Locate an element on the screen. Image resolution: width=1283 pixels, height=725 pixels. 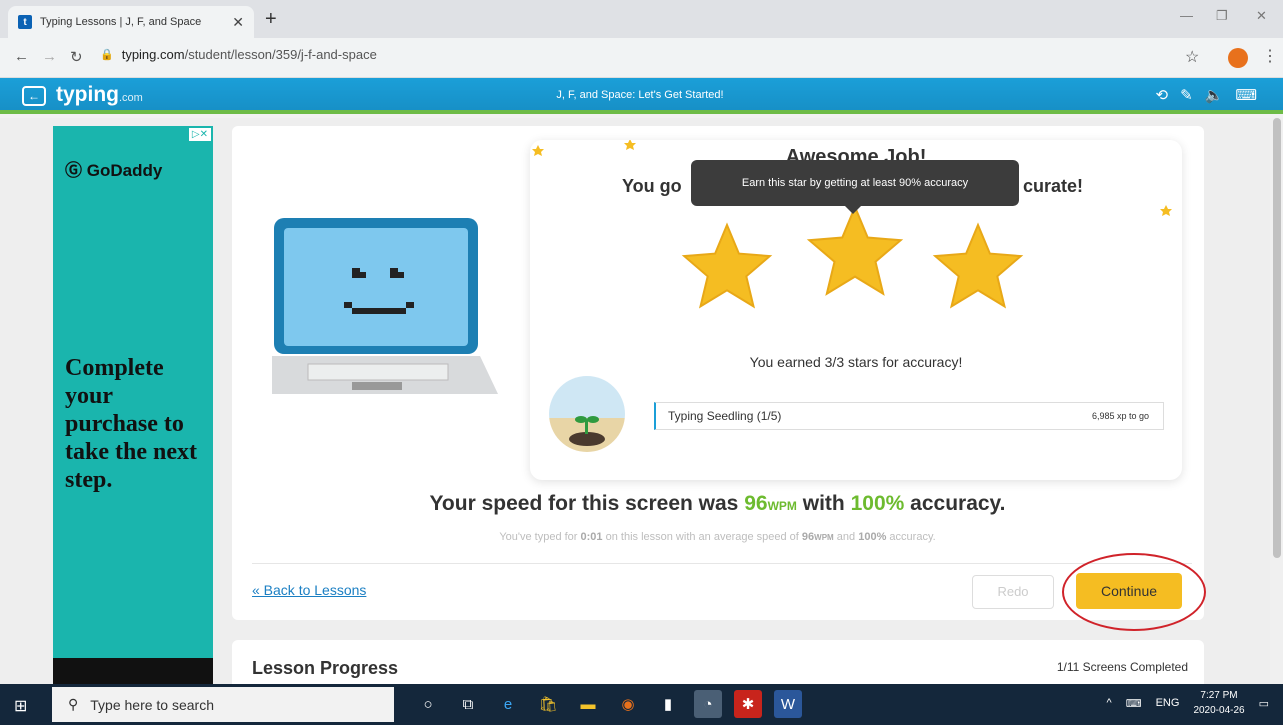
profile-avatar is located at coordinates (1238, 58).